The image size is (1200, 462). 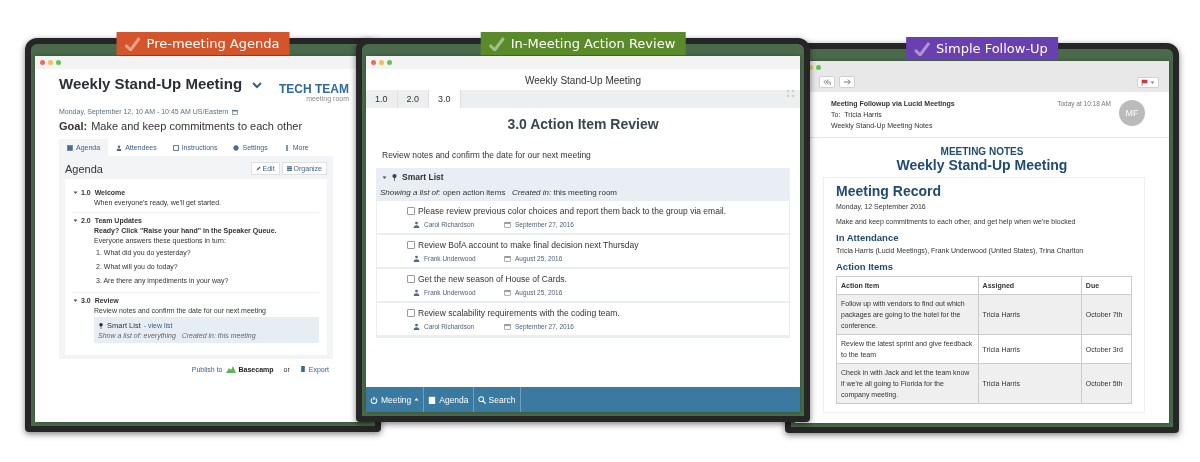 I want to click on notes-heading: Weekly Stand-Up Meeting, so click(x=982, y=166).